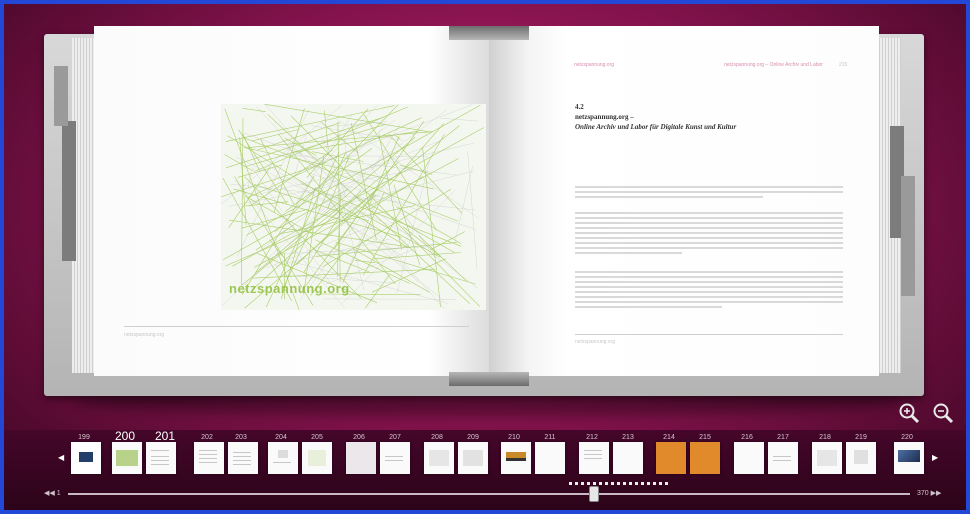 This screenshot has height=514, width=970. What do you see at coordinates (669, 437) in the screenshot?
I see `page-number: 214` at bounding box center [669, 437].